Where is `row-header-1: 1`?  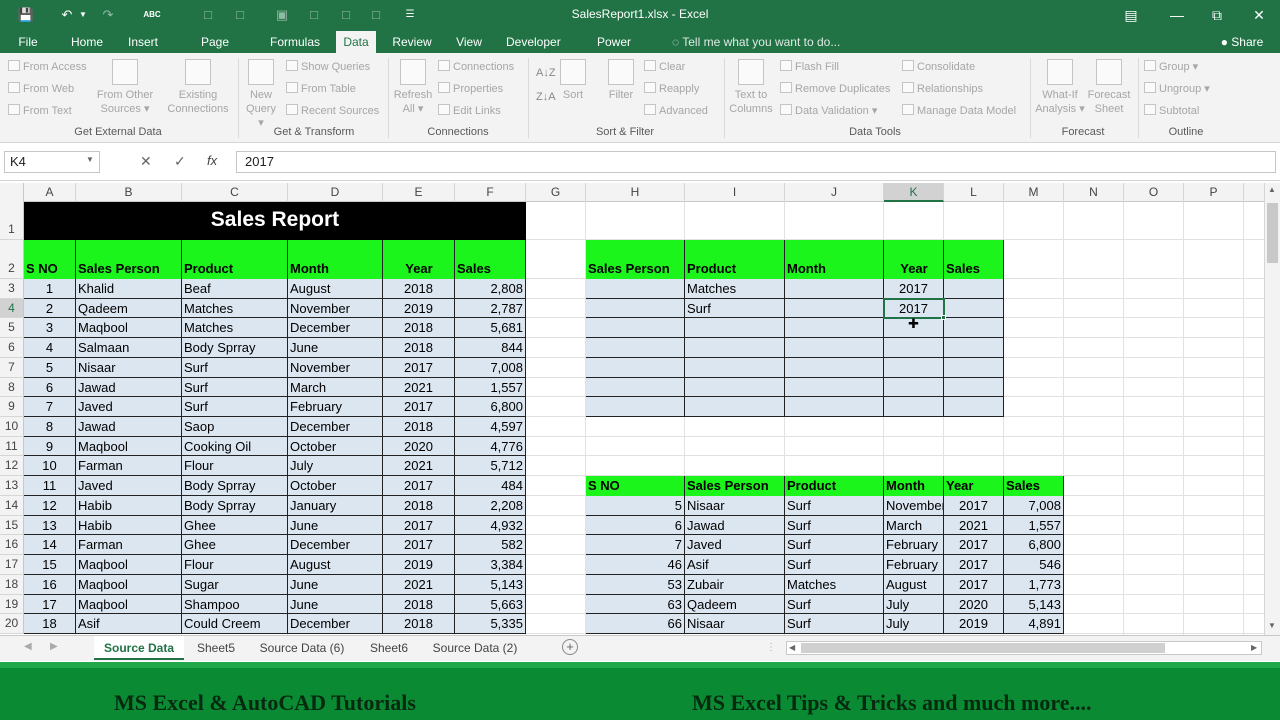 row-header-1: 1 is located at coordinates (12, 221).